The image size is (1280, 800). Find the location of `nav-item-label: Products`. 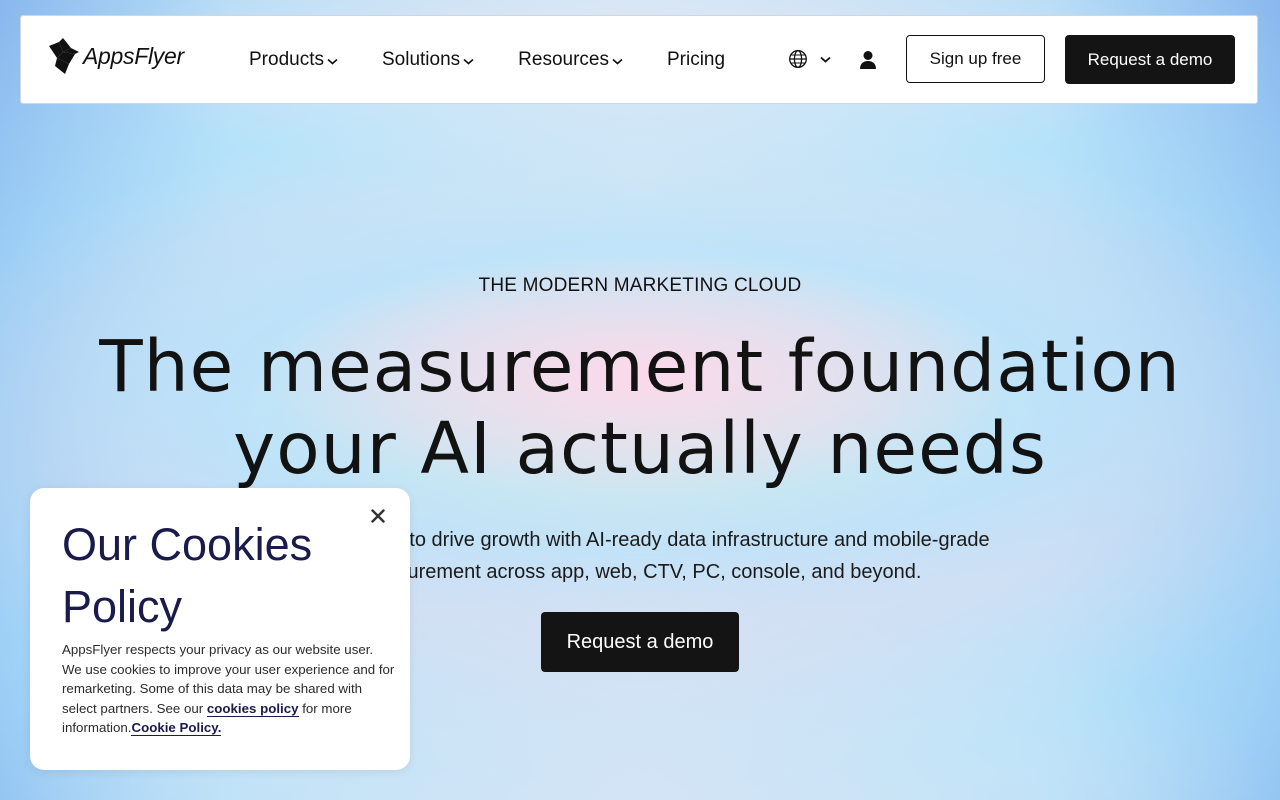

nav-item-label: Products is located at coordinates (286, 59).